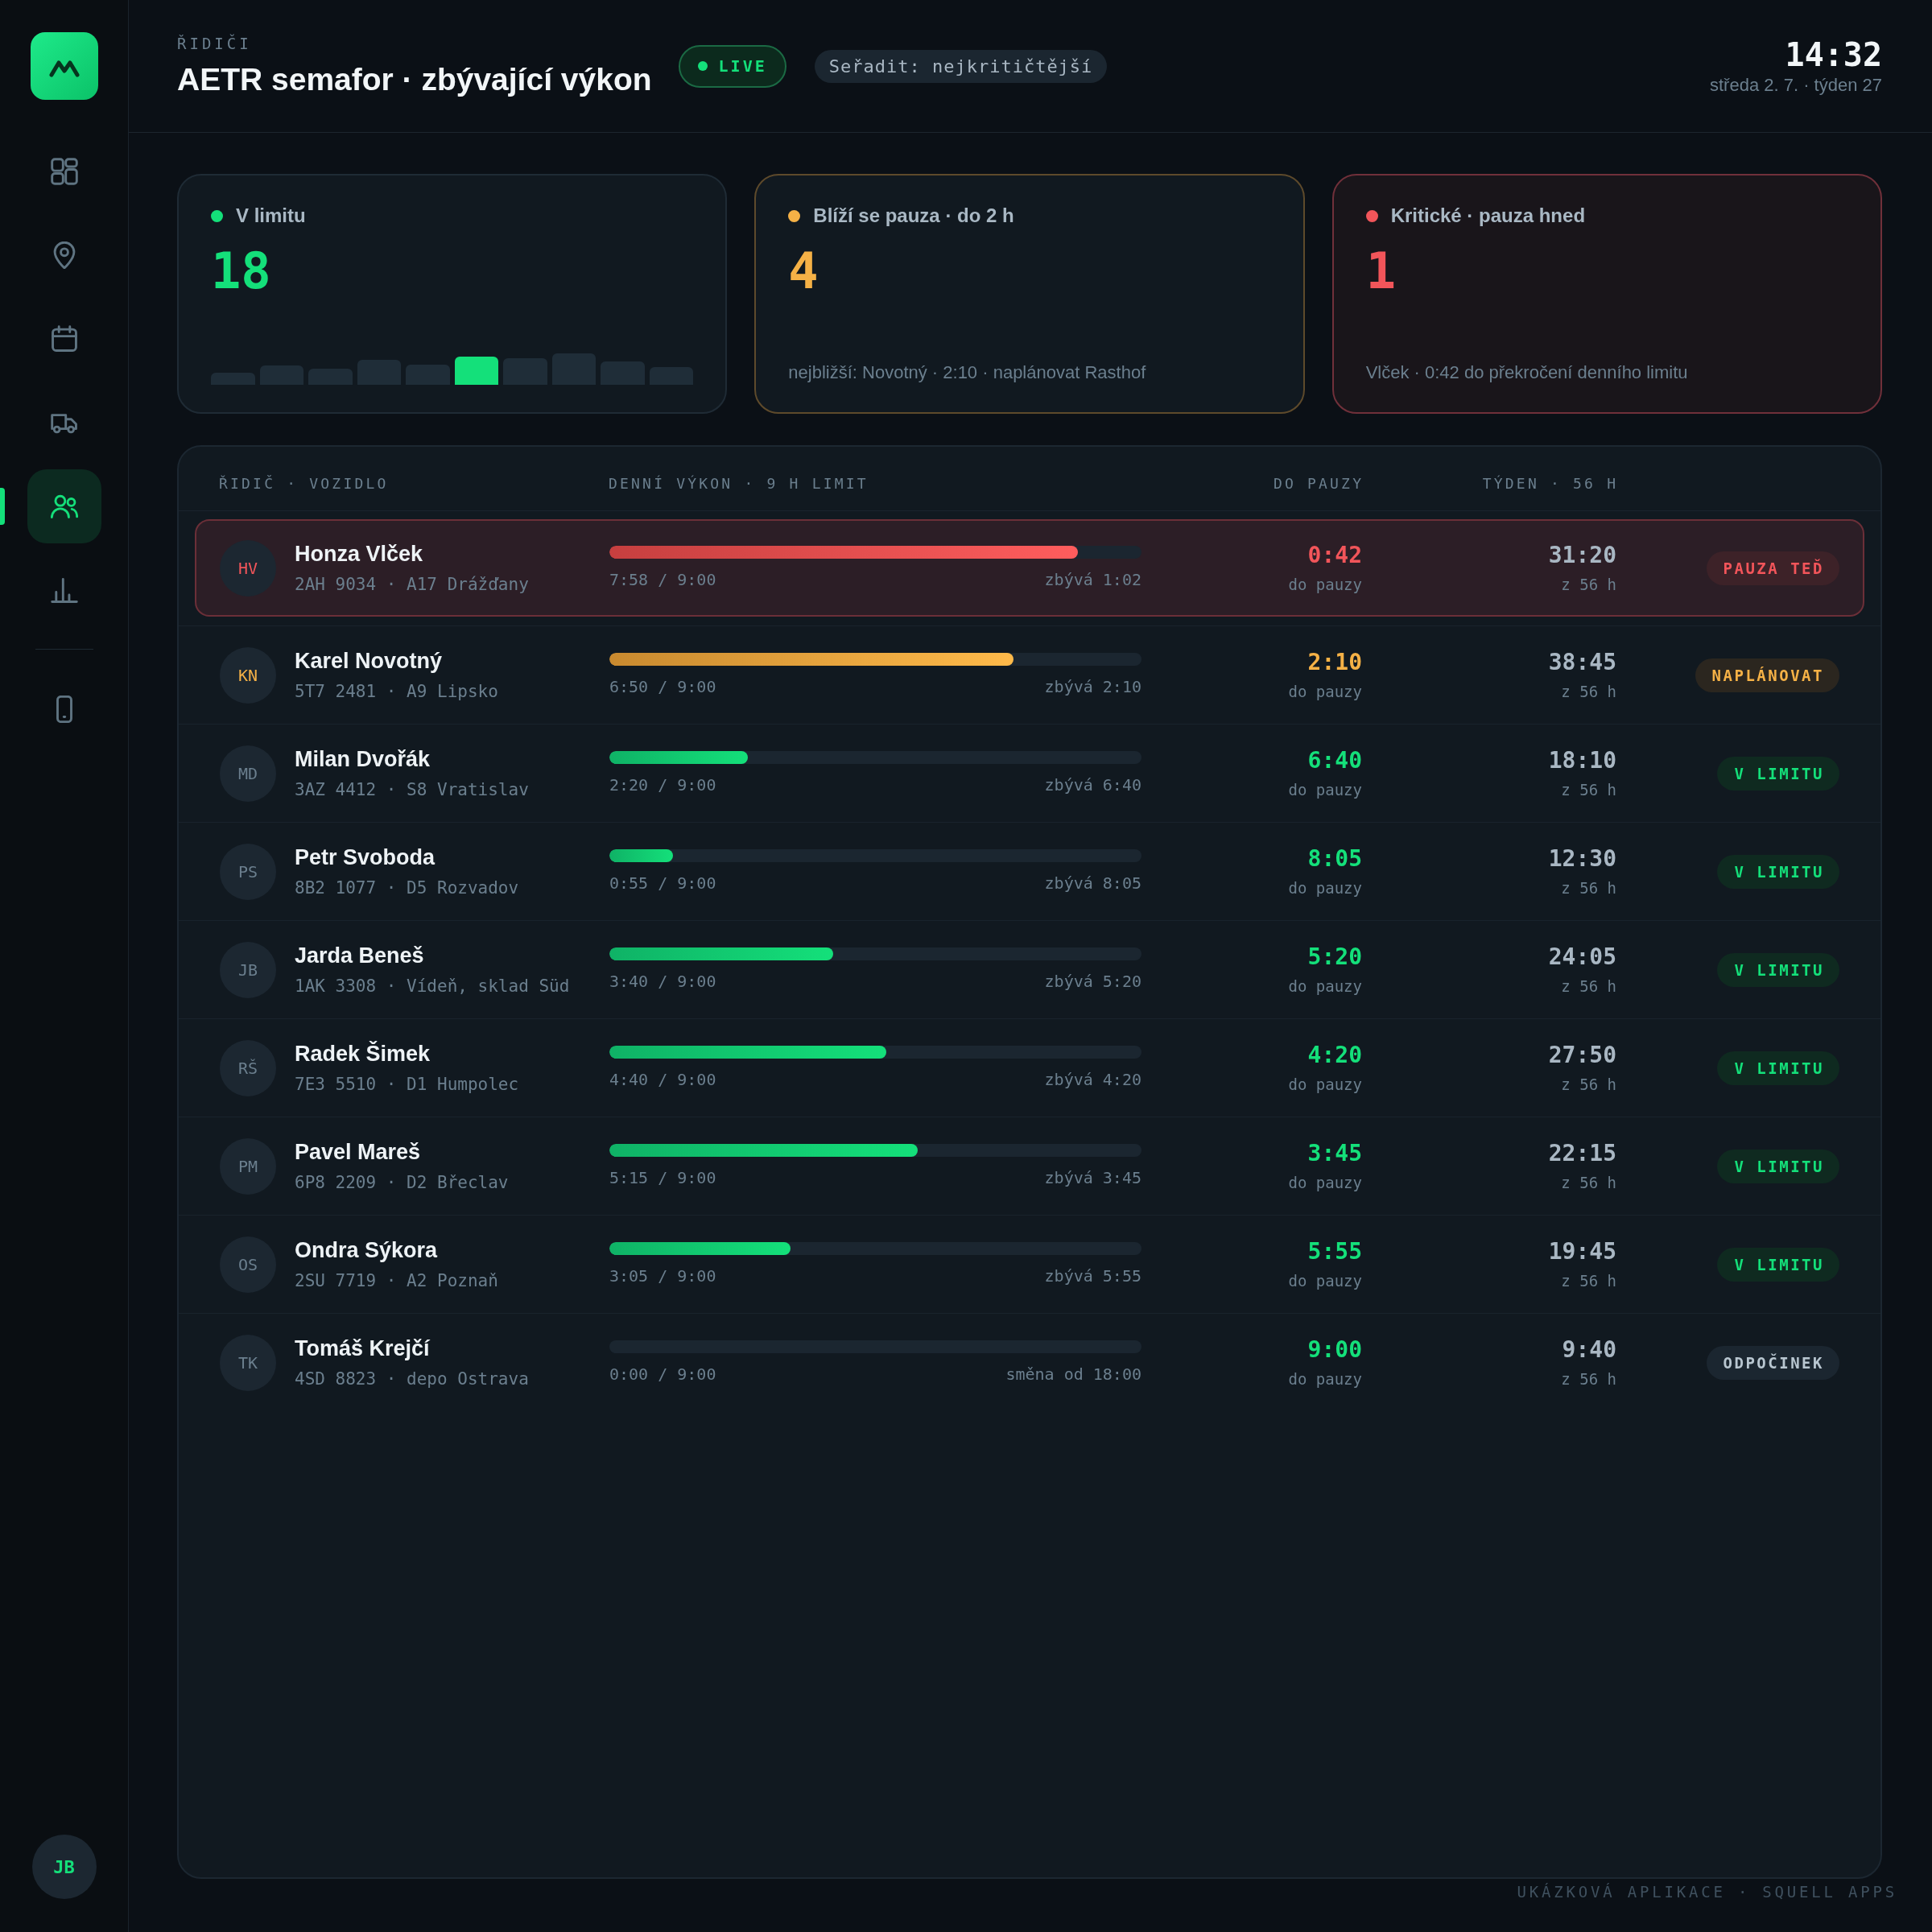  I want to click on nav-button, so click(64, 506).